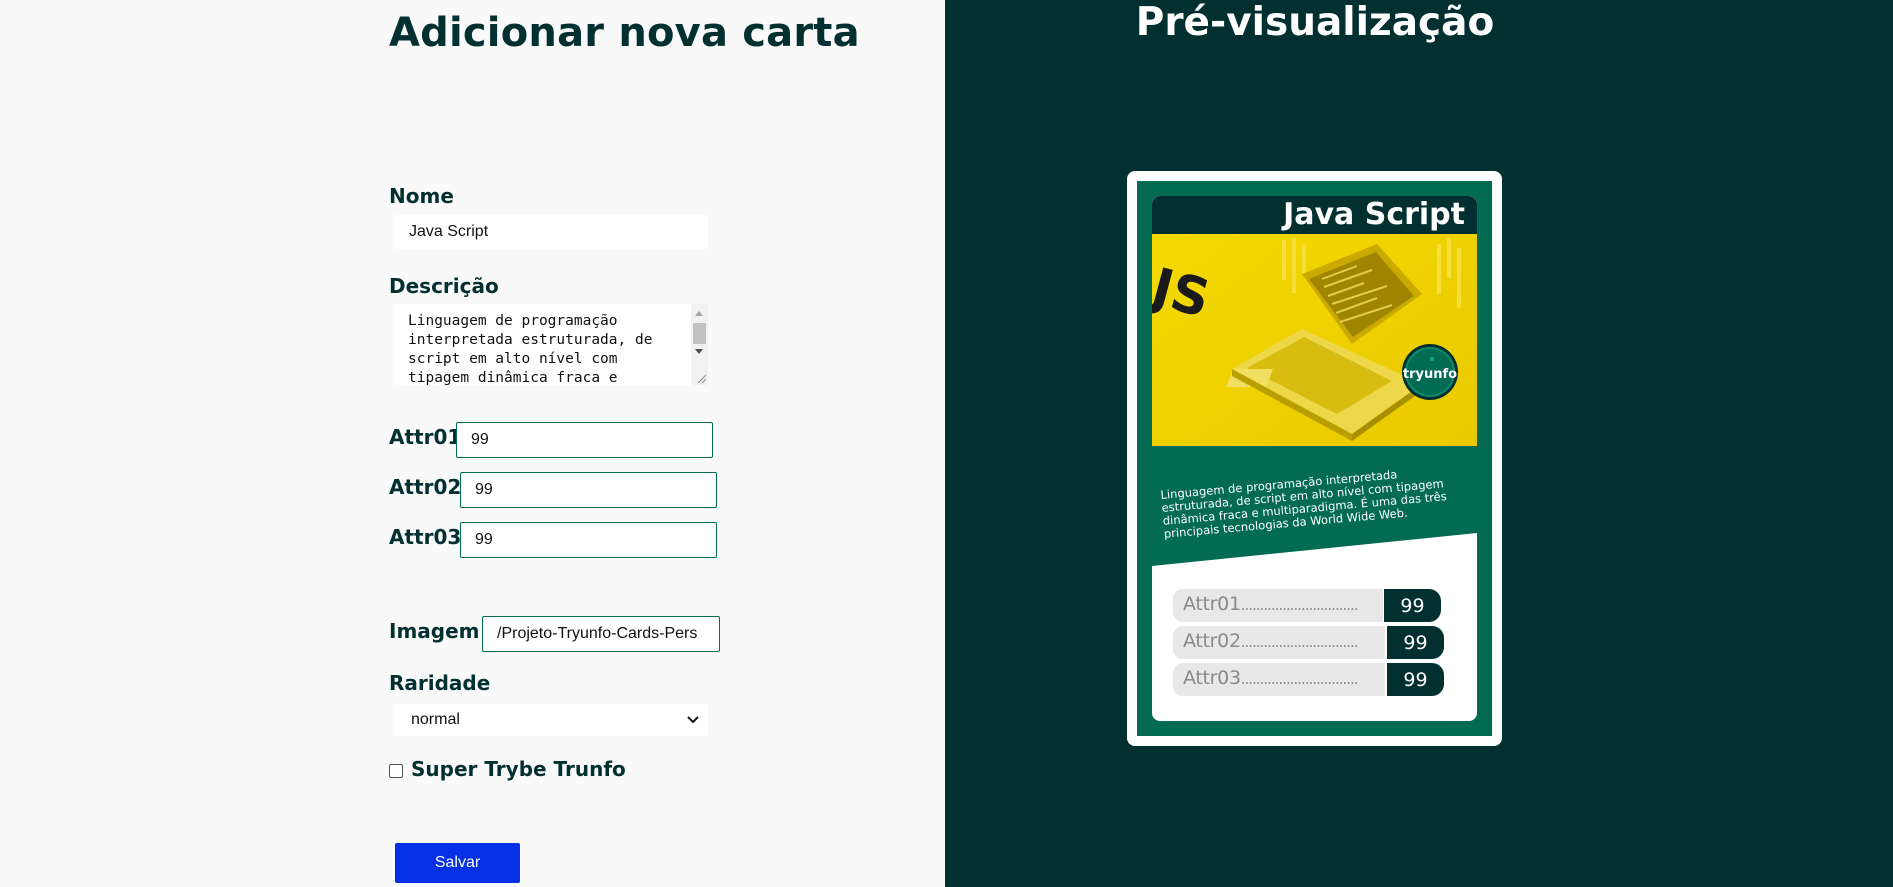 This screenshot has height=887, width=1893. What do you see at coordinates (551, 720) in the screenshot?
I see `rarity-select: normal` at bounding box center [551, 720].